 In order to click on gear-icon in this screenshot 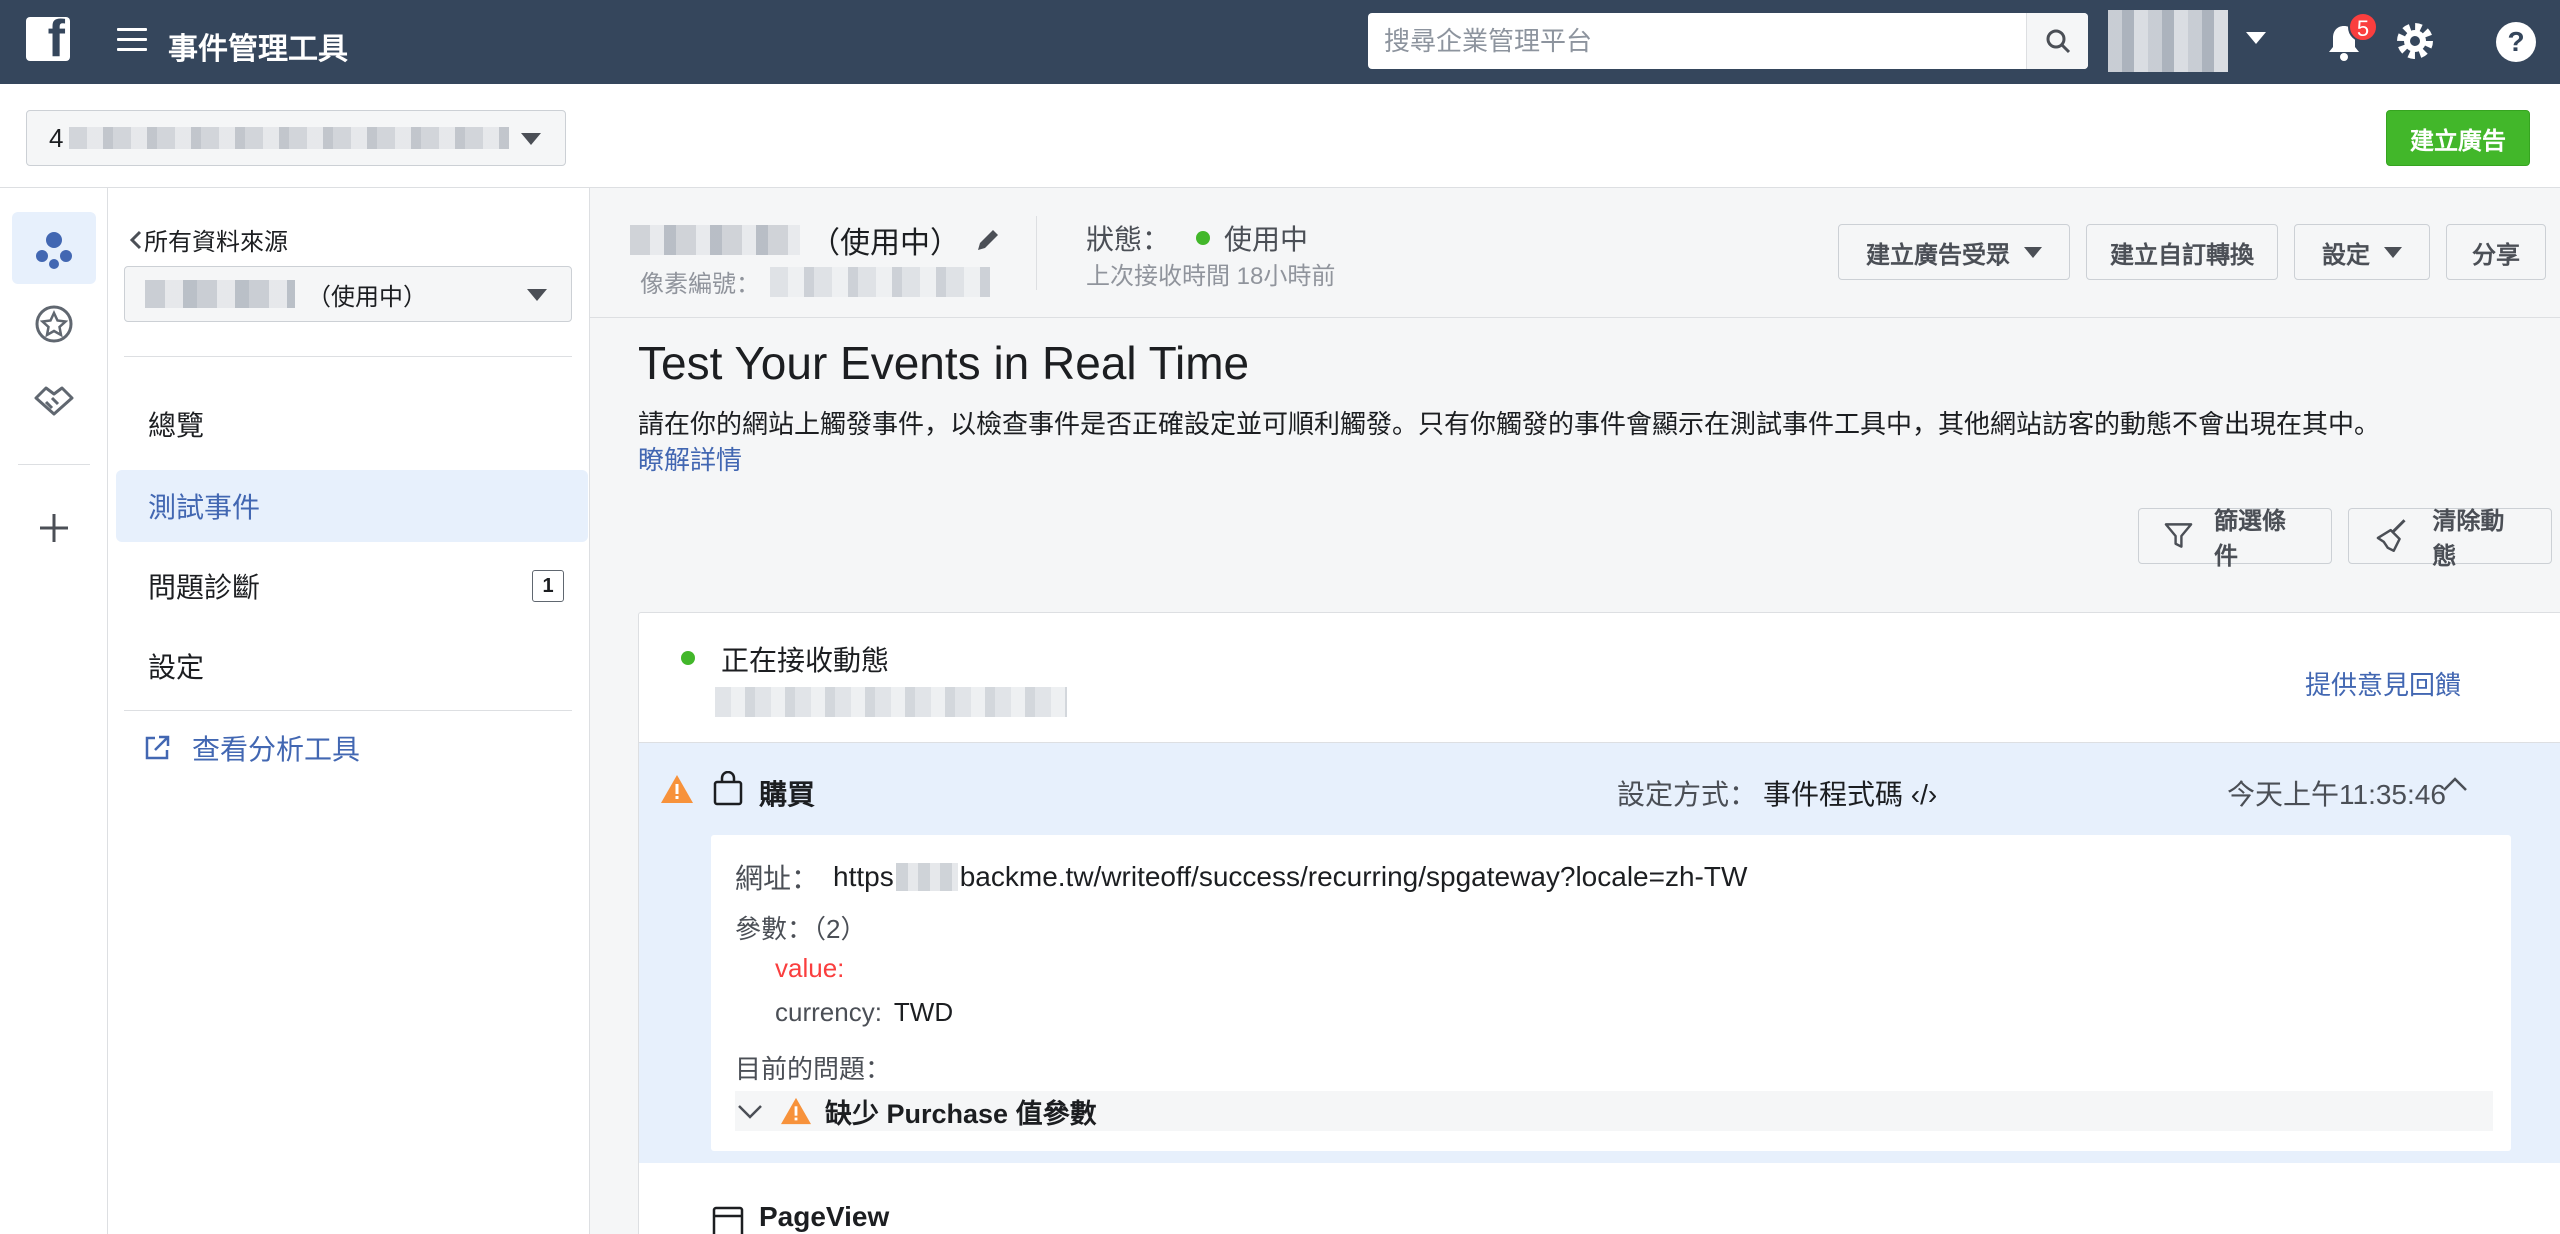, I will do `click(2415, 41)`.